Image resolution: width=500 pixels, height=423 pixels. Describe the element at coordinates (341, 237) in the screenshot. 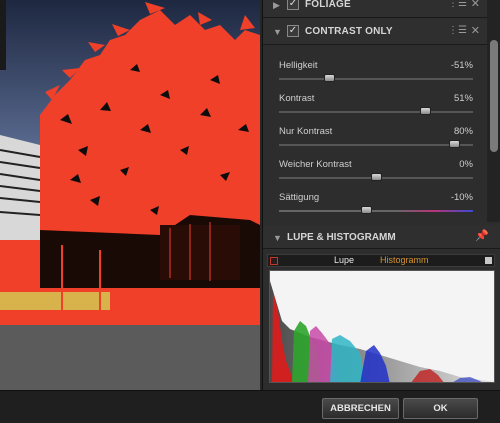

I see `loupe-histogram-title: LUPE & HISTOGRAMM` at that location.